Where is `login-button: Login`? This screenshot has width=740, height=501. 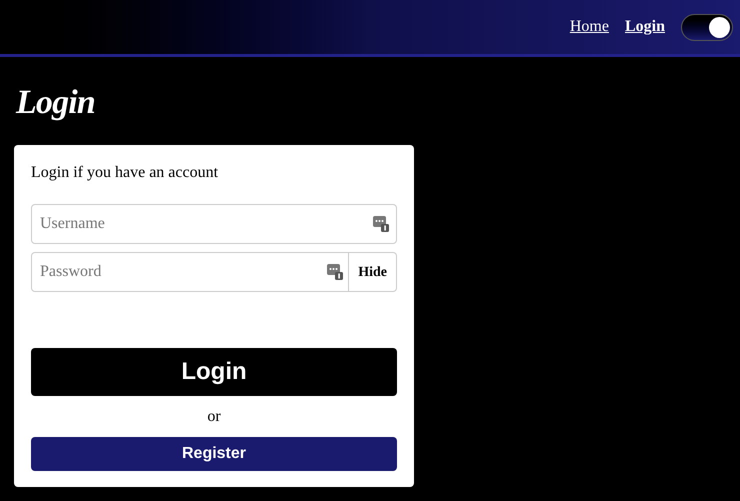
login-button: Login is located at coordinates (214, 372).